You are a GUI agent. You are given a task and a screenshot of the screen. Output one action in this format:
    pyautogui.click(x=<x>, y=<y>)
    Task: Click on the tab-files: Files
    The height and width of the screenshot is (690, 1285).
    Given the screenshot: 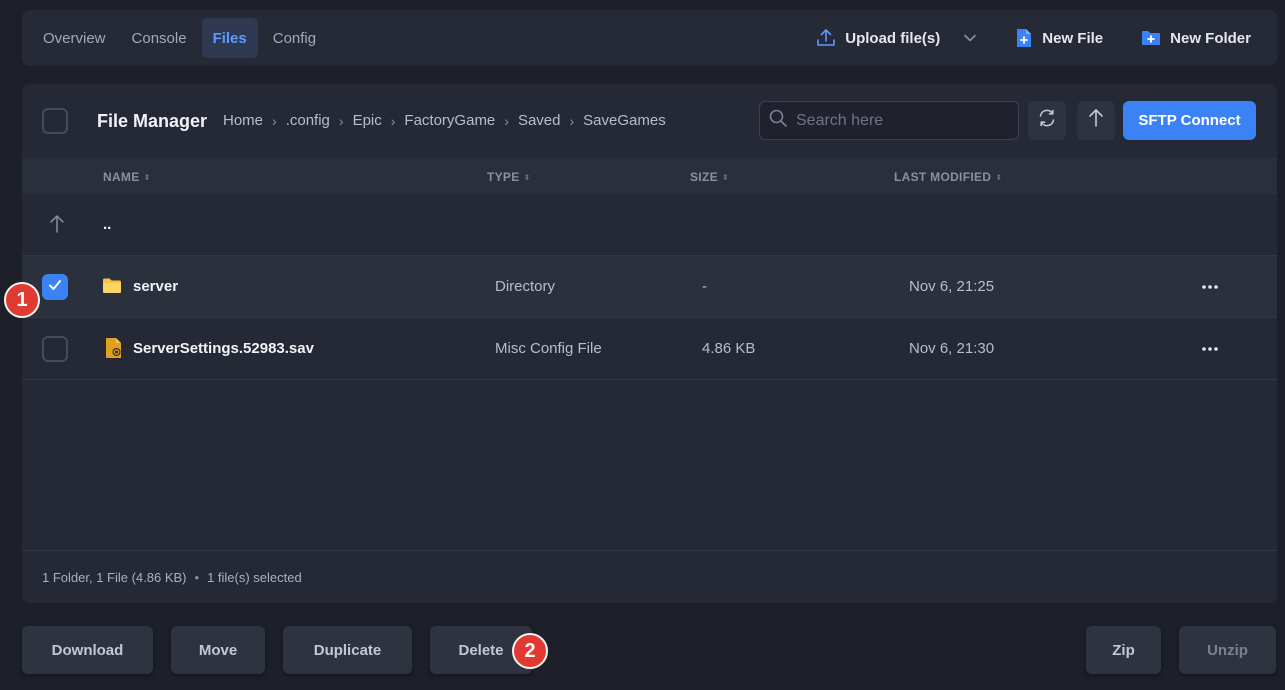 What is the action you would take?
    pyautogui.click(x=229, y=38)
    